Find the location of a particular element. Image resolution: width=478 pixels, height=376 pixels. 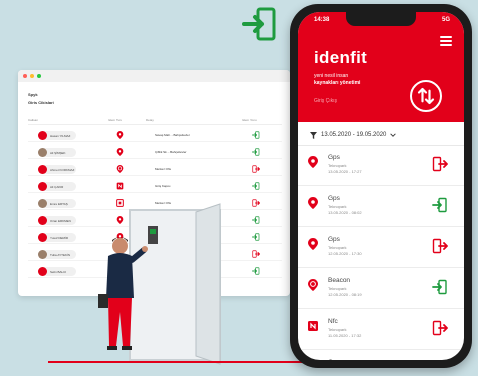

list-item: Gps Teknopark 12.05.2020 - 17:30 is located at coordinates (381, 248).